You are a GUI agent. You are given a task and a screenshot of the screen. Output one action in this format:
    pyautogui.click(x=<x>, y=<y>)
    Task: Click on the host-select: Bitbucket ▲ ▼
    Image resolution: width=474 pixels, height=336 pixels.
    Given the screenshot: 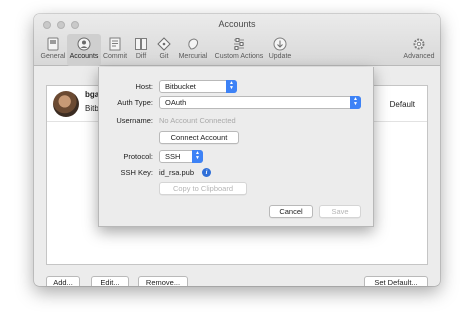 What is the action you would take?
    pyautogui.click(x=198, y=86)
    